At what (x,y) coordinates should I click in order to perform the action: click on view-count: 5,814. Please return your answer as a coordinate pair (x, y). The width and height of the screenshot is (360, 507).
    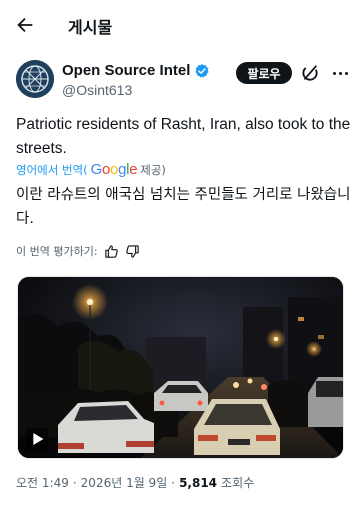
    Looking at the image, I should click on (198, 482).